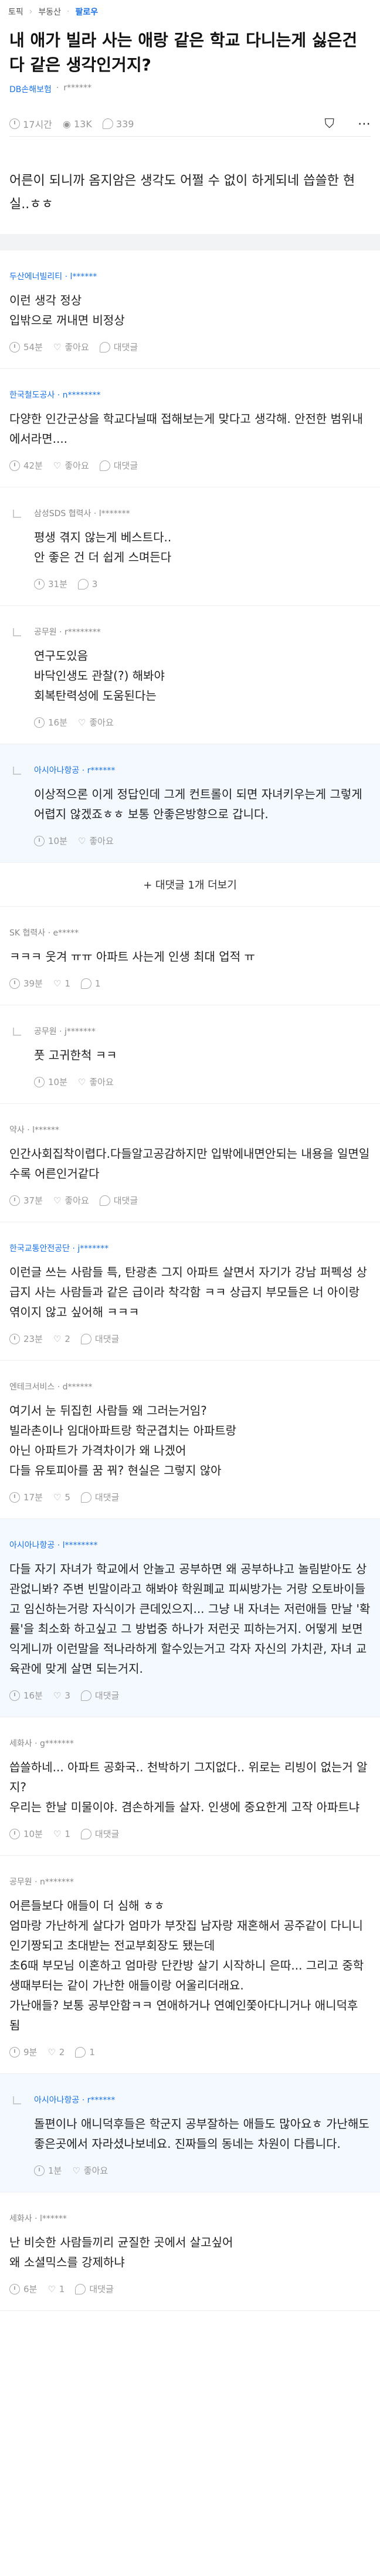 Image resolution: width=380 pixels, height=2576 pixels. Describe the element at coordinates (190, 1130) in the screenshot. I see `comment-author: 약사 · l******` at that location.